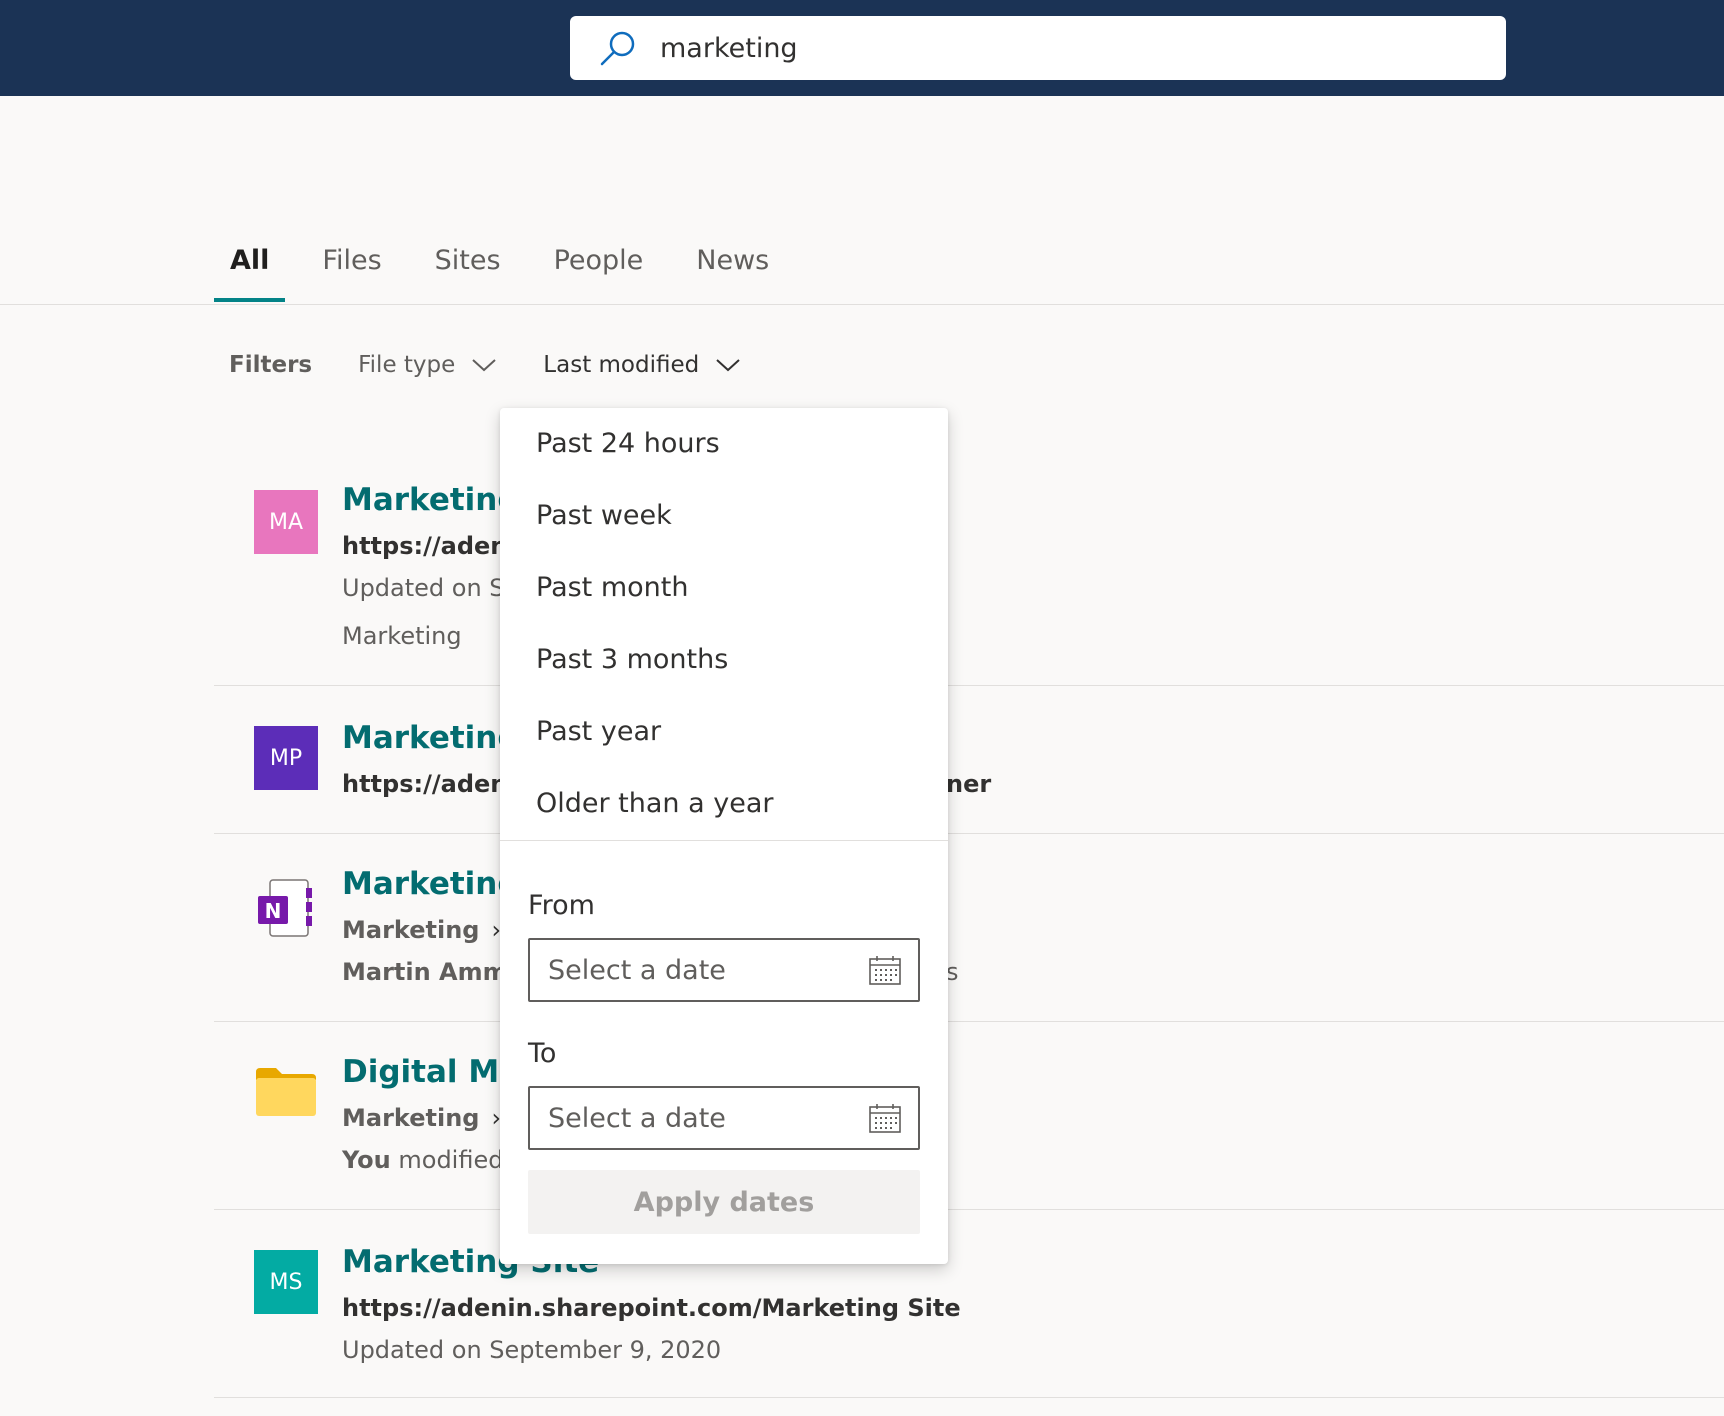  What do you see at coordinates (628, 443) in the screenshot?
I see `option-past-24-hours: Past 24 hours` at bounding box center [628, 443].